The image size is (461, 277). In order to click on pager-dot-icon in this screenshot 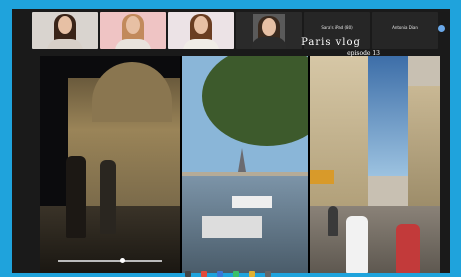, I will do `click(441, 28)`.